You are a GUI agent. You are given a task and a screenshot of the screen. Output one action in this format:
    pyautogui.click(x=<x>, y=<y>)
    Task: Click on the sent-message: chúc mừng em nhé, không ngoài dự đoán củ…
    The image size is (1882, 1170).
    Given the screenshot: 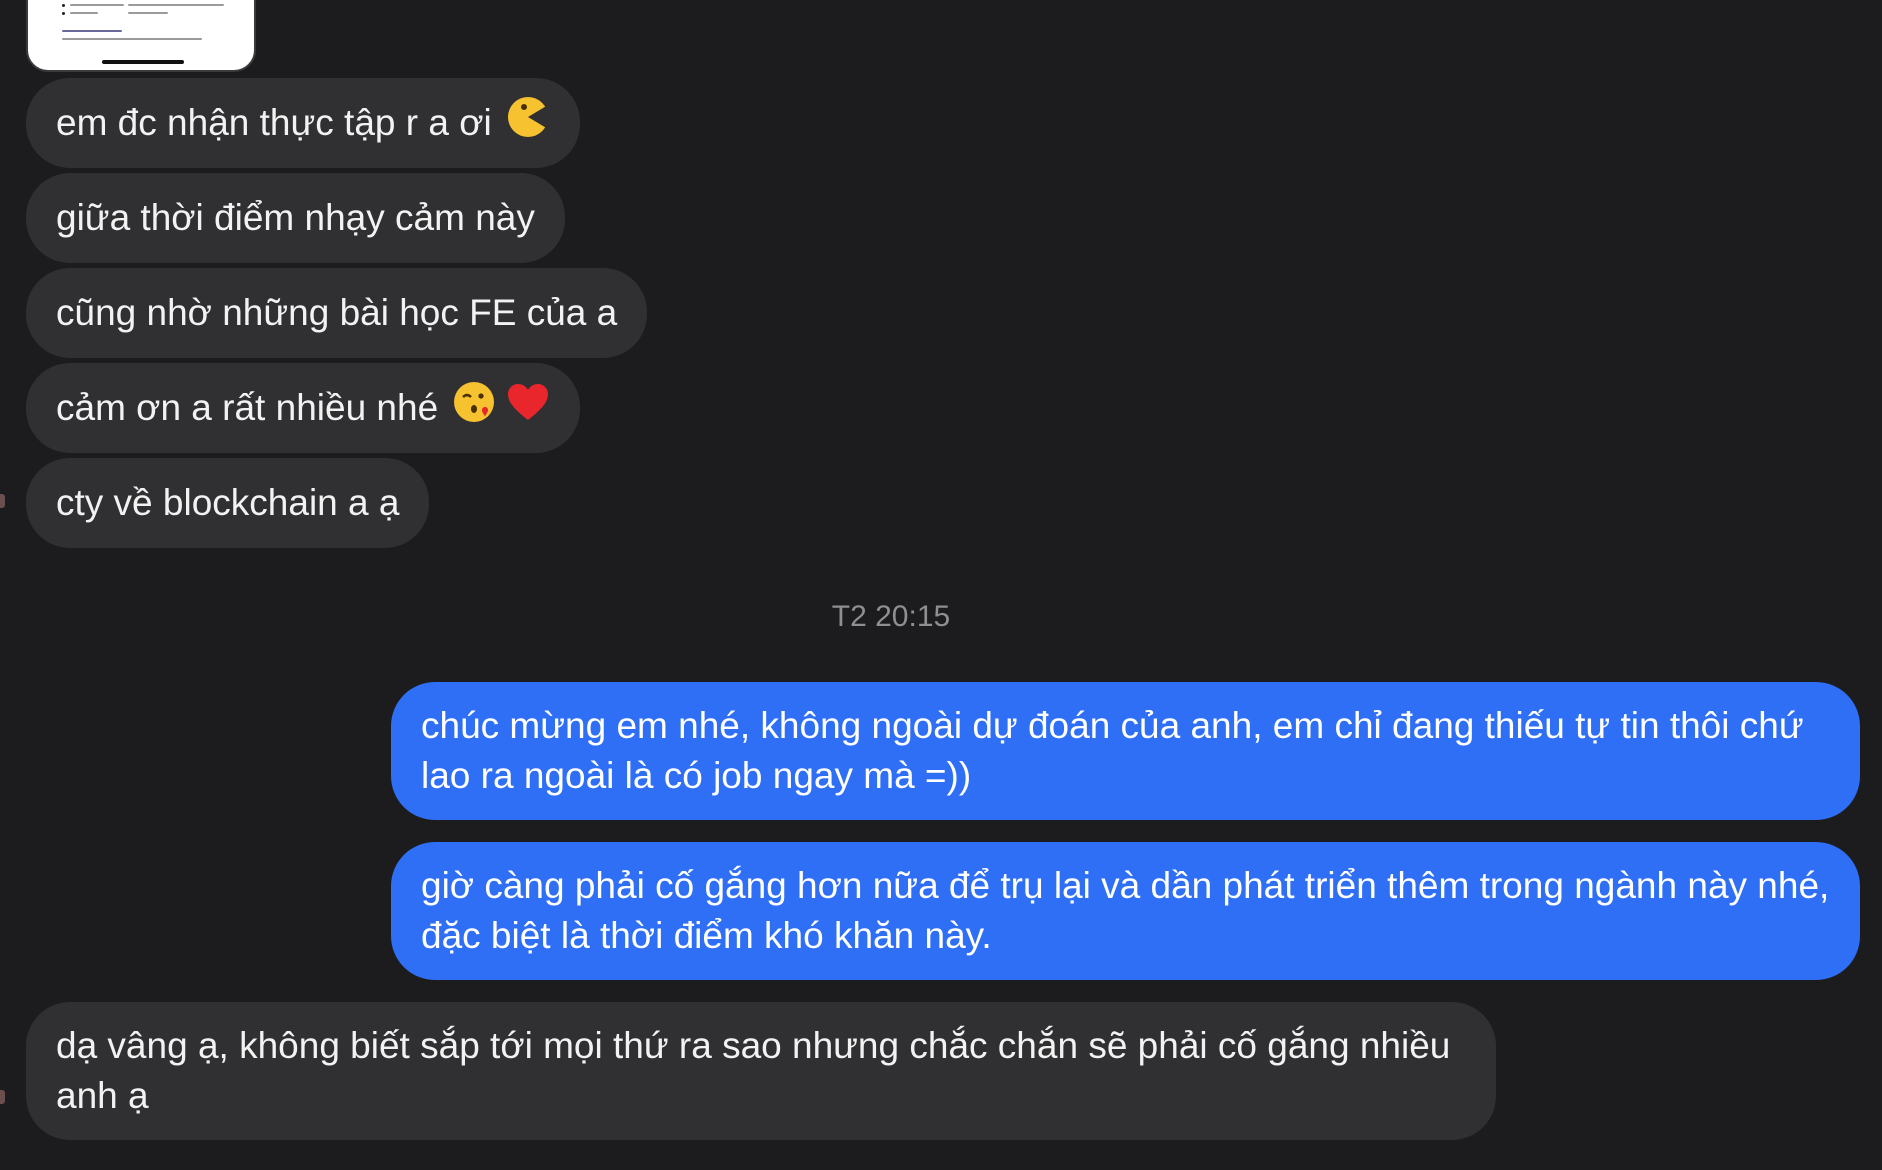 What is the action you would take?
    pyautogui.click(x=1125, y=751)
    